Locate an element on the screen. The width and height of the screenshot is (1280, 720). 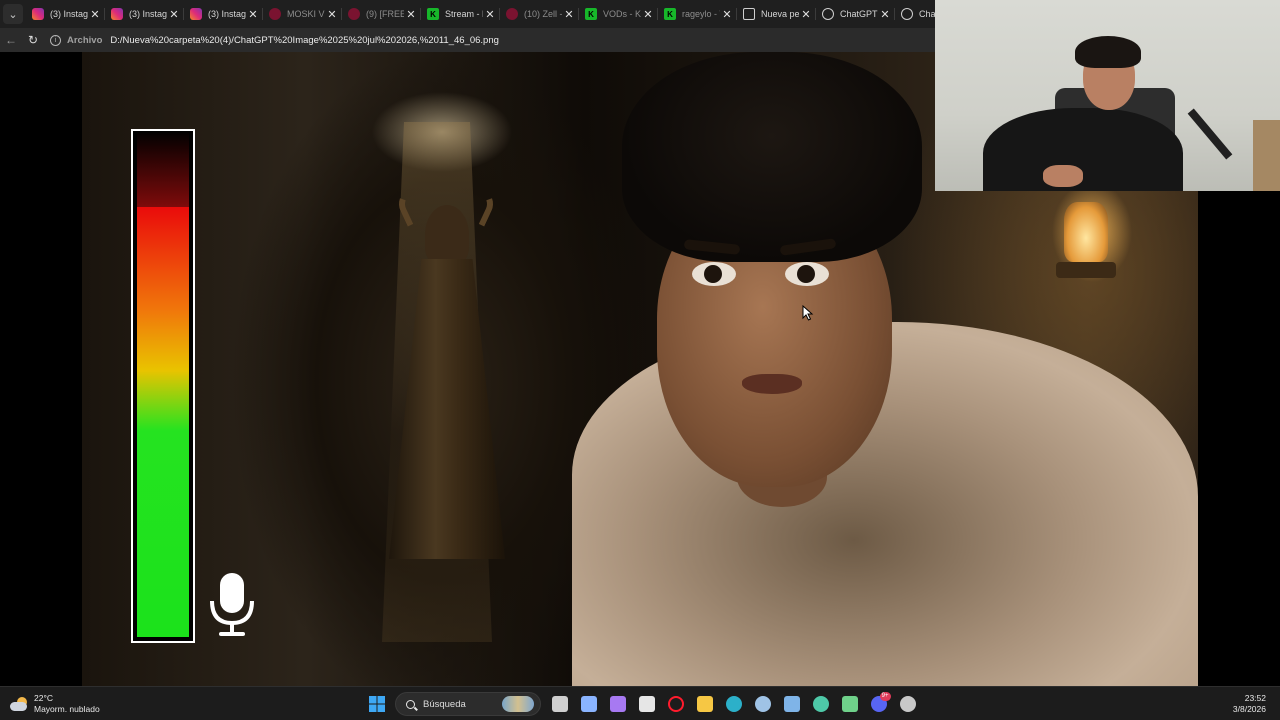
browser-tab: K Stream - Ki✕ is located at coordinates (460, 14).